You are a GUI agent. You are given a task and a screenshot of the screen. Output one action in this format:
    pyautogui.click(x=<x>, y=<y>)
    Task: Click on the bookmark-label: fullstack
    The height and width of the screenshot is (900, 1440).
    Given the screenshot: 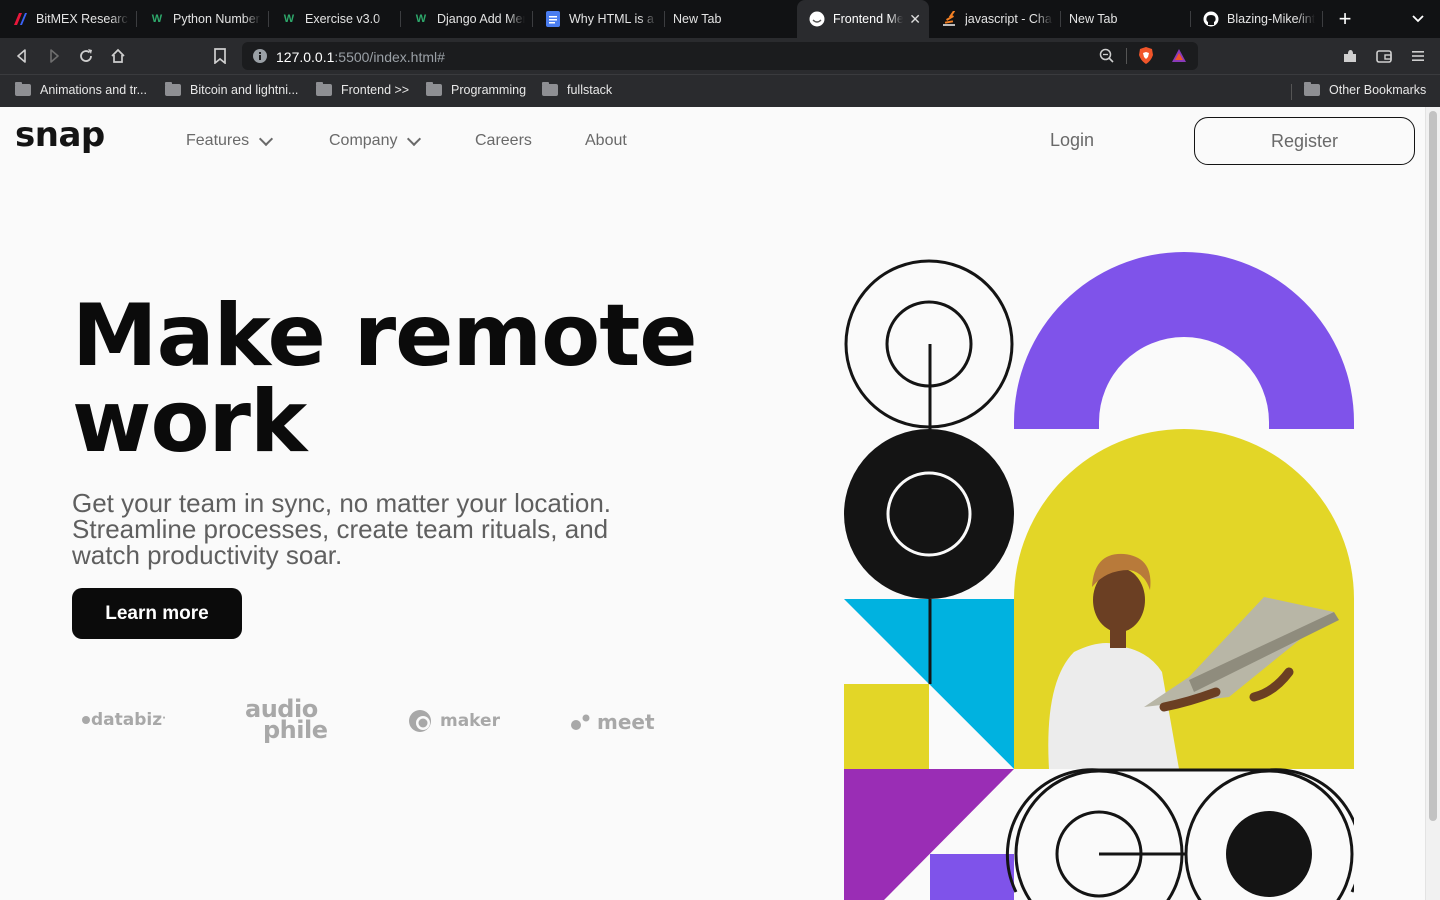 What is the action you would take?
    pyautogui.click(x=590, y=90)
    